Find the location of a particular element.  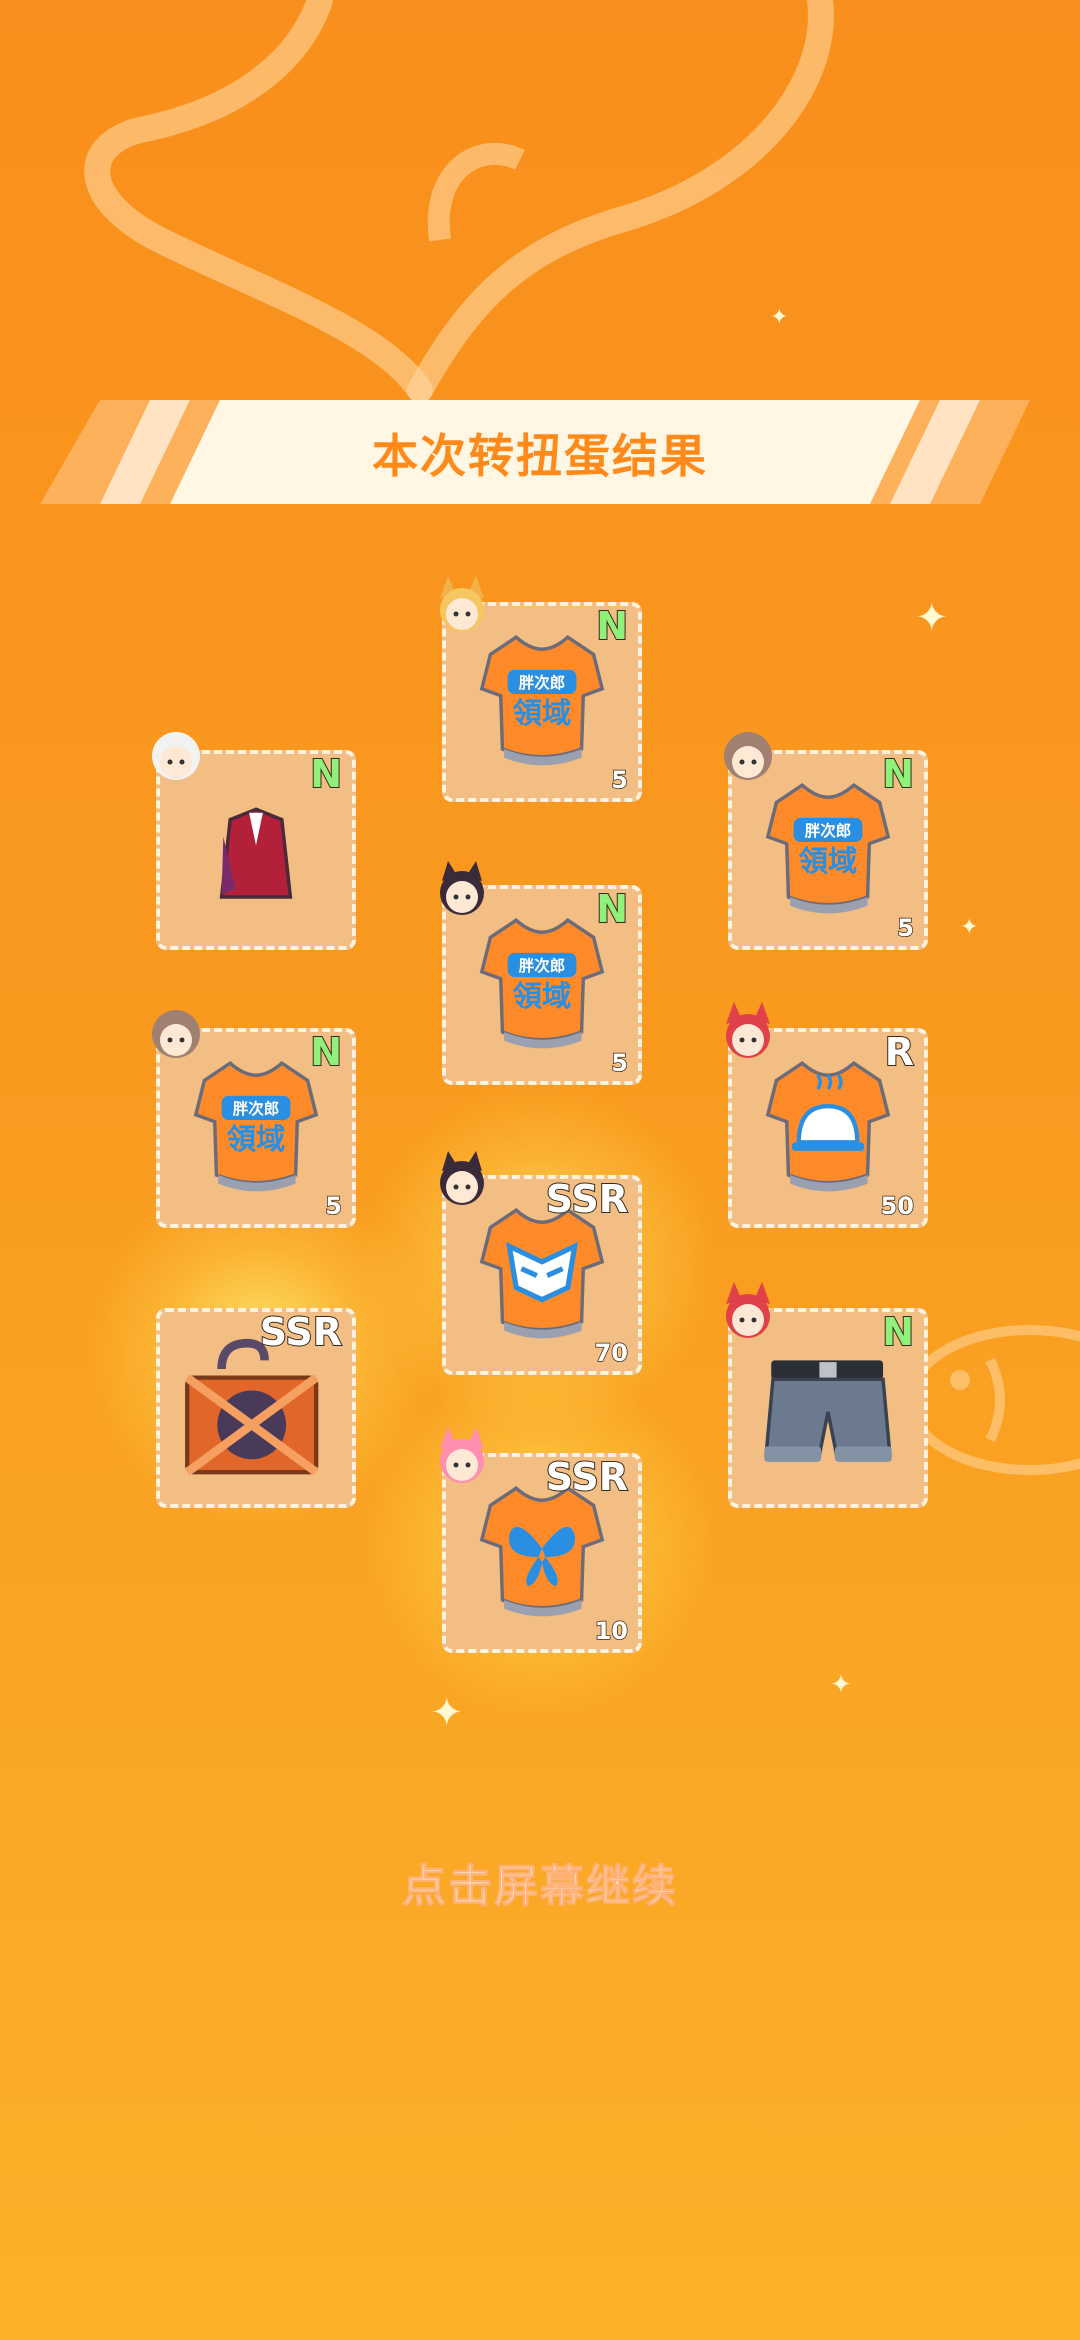

reward-card: SSR 70 is located at coordinates (541, 1263).